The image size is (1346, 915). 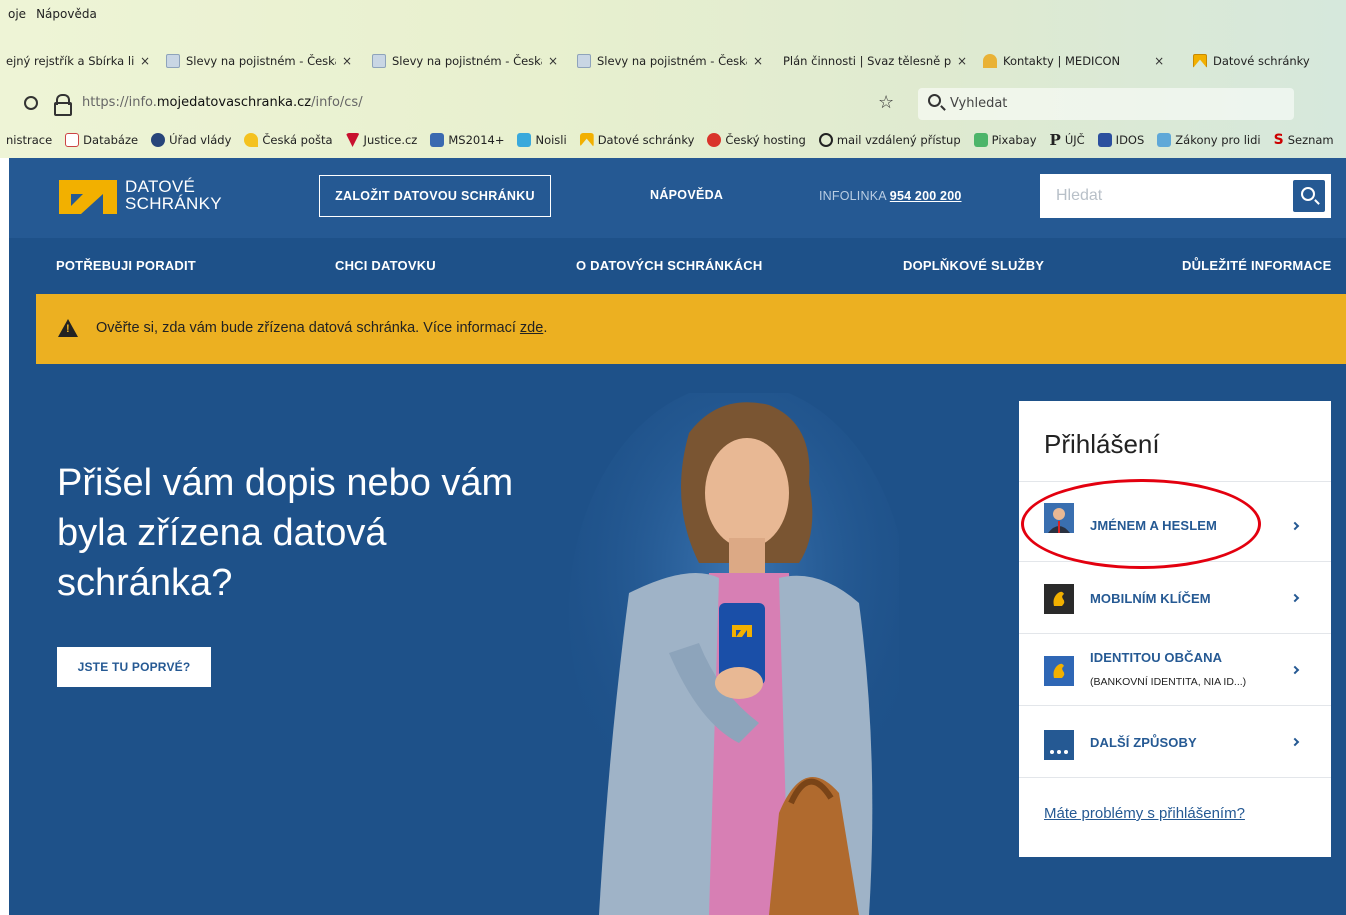 I want to click on login-other-methods: DALŠÍ ZPŮSOBY, so click(x=1175, y=741).